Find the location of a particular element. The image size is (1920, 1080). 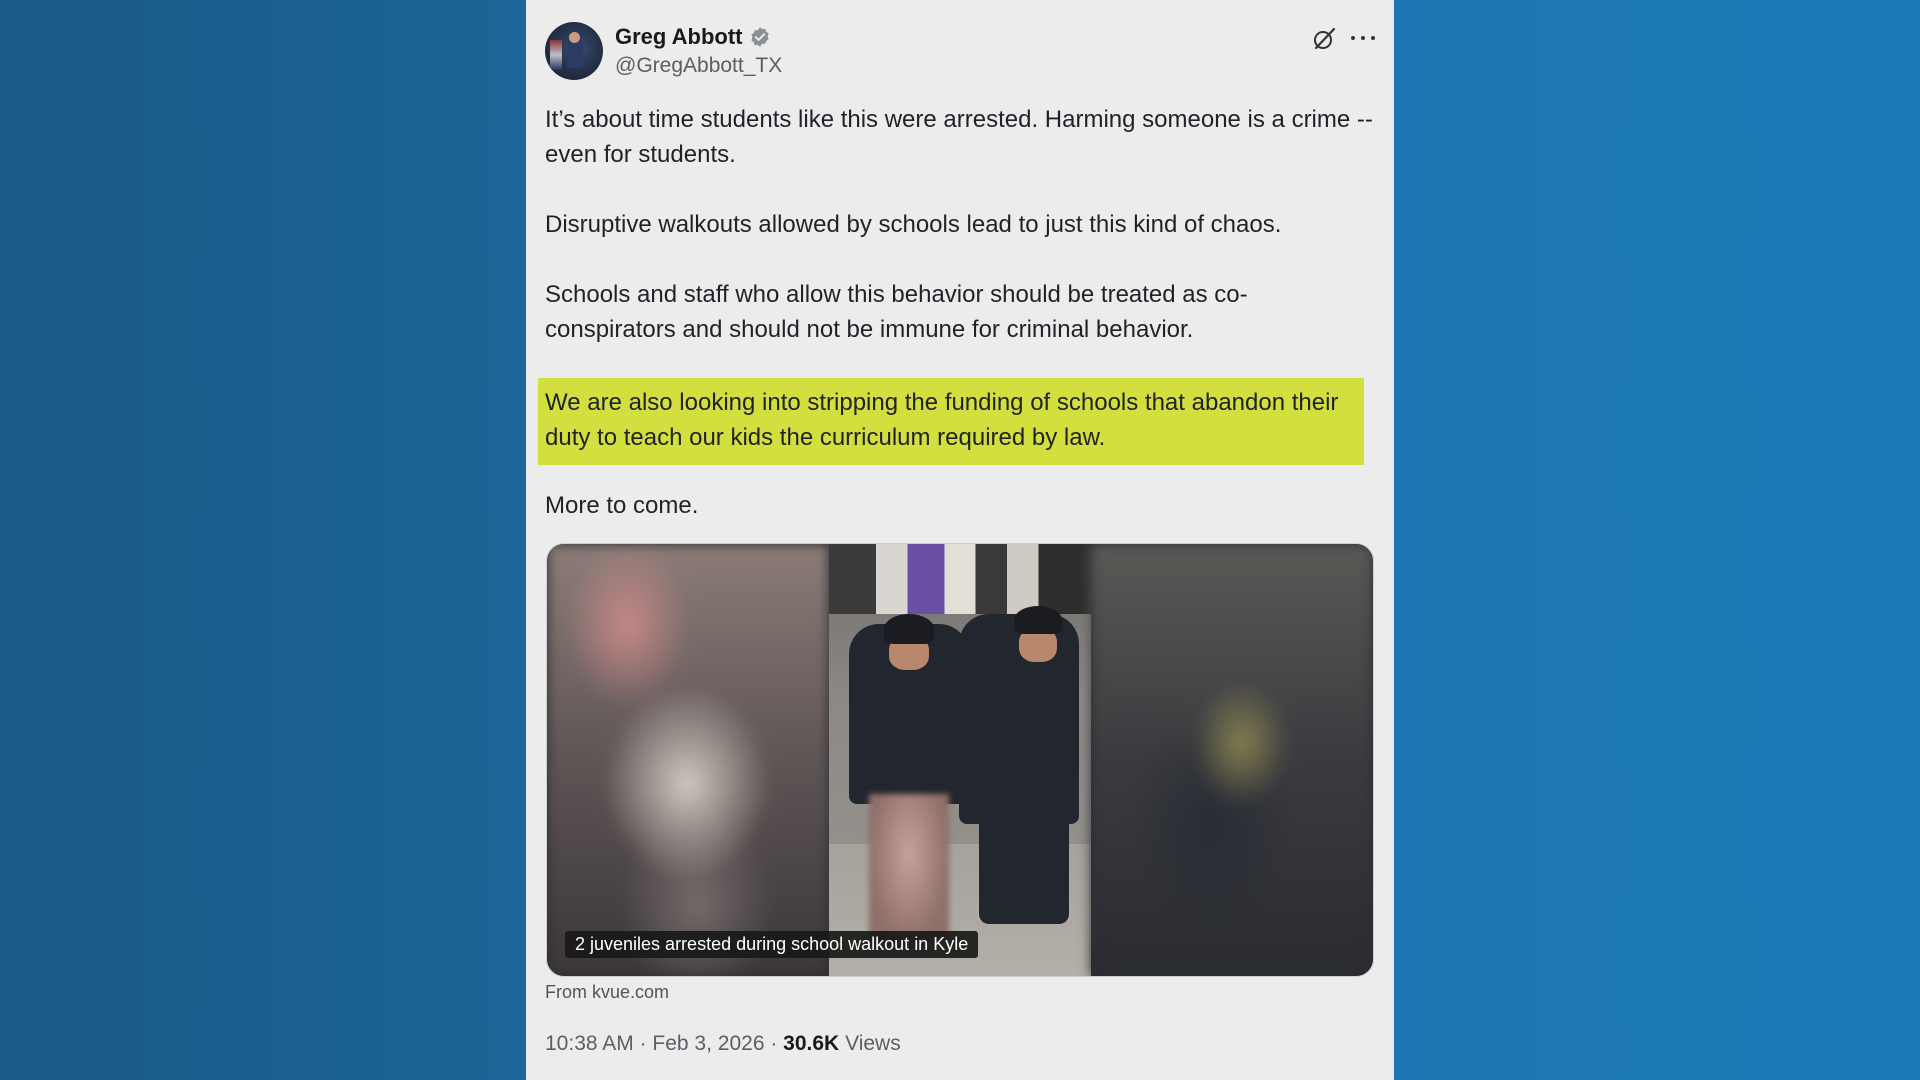

arrest-photo is located at coordinates (960, 760).